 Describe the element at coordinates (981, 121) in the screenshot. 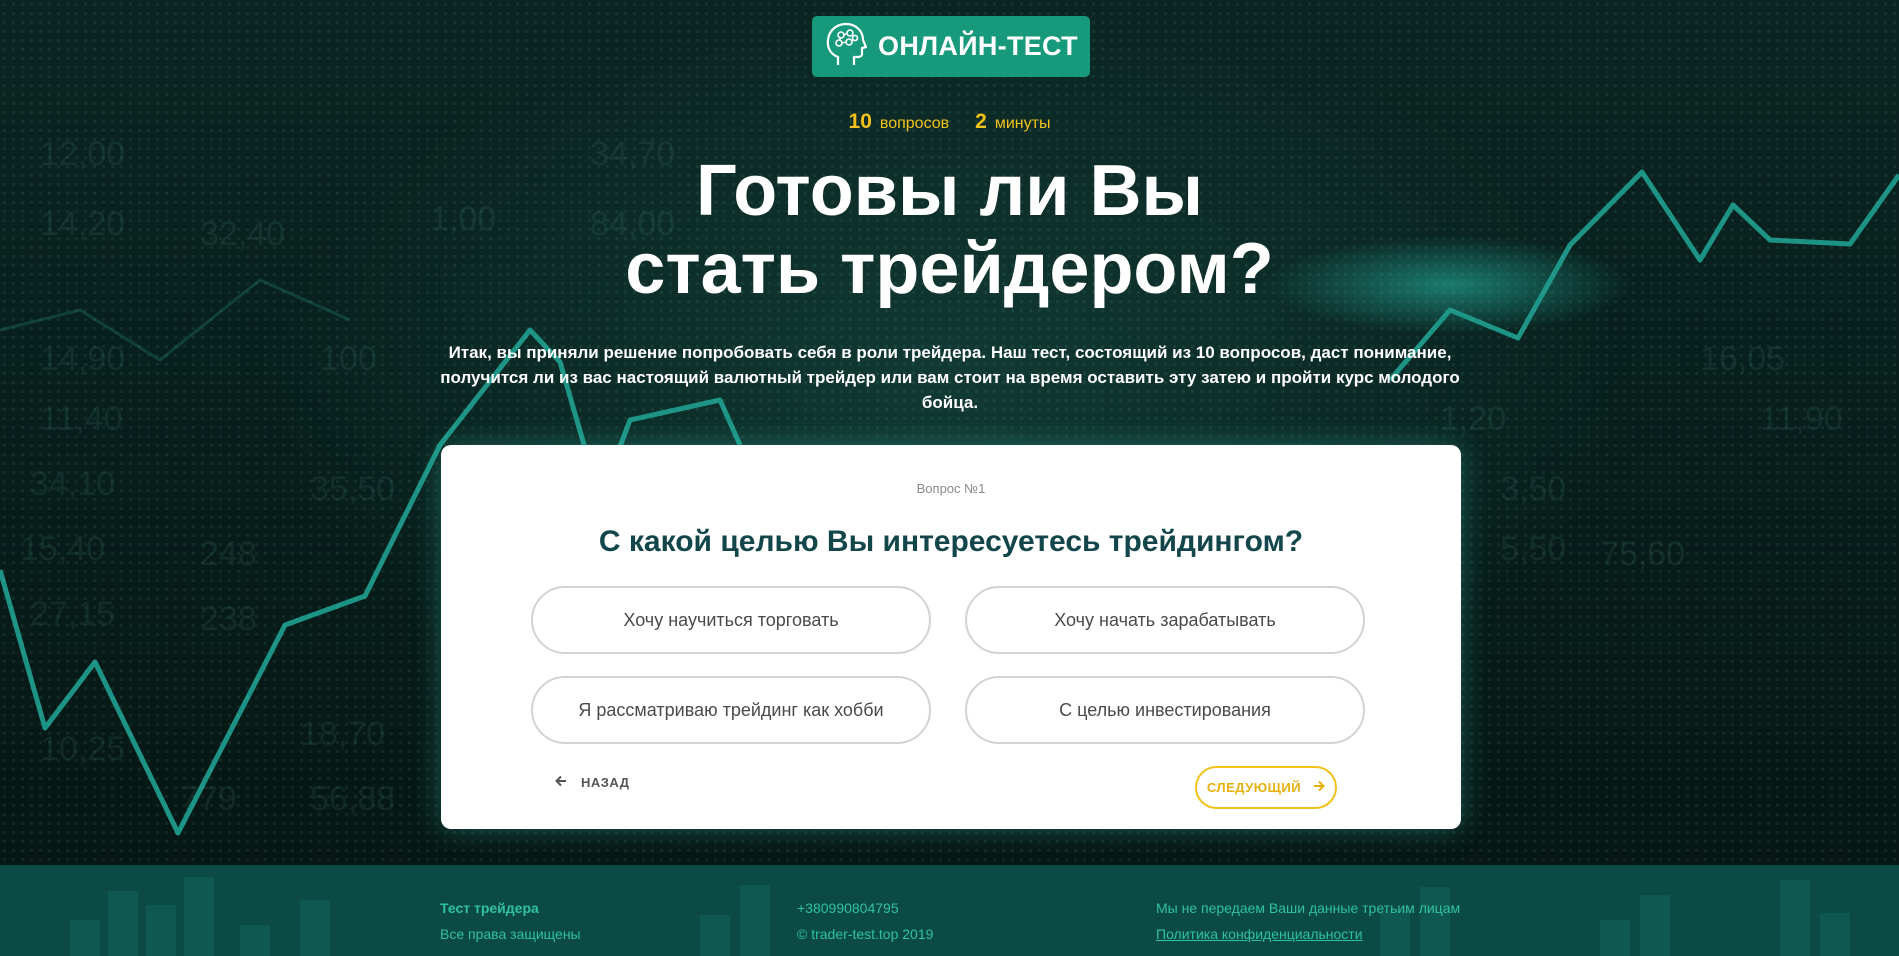

I see `minutes-count: 2` at that location.